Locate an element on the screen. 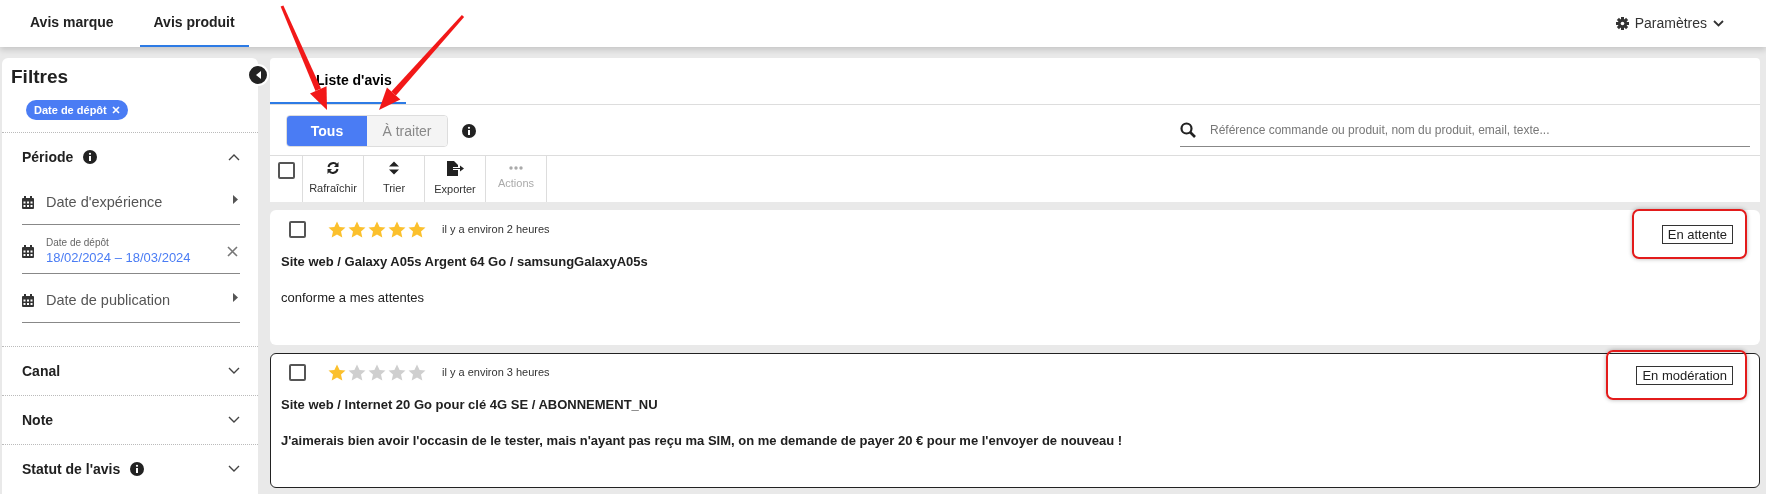 Image resolution: width=1766 pixels, height=494 pixels. field-label: Date d'expérience is located at coordinates (104, 202).